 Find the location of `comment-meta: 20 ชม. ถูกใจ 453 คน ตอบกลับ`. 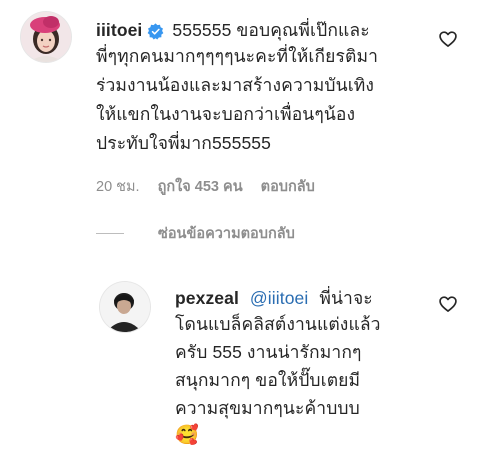

comment-meta: 20 ชม. ถูกใจ 453 คน ตอบกลับ is located at coordinates (212, 186).